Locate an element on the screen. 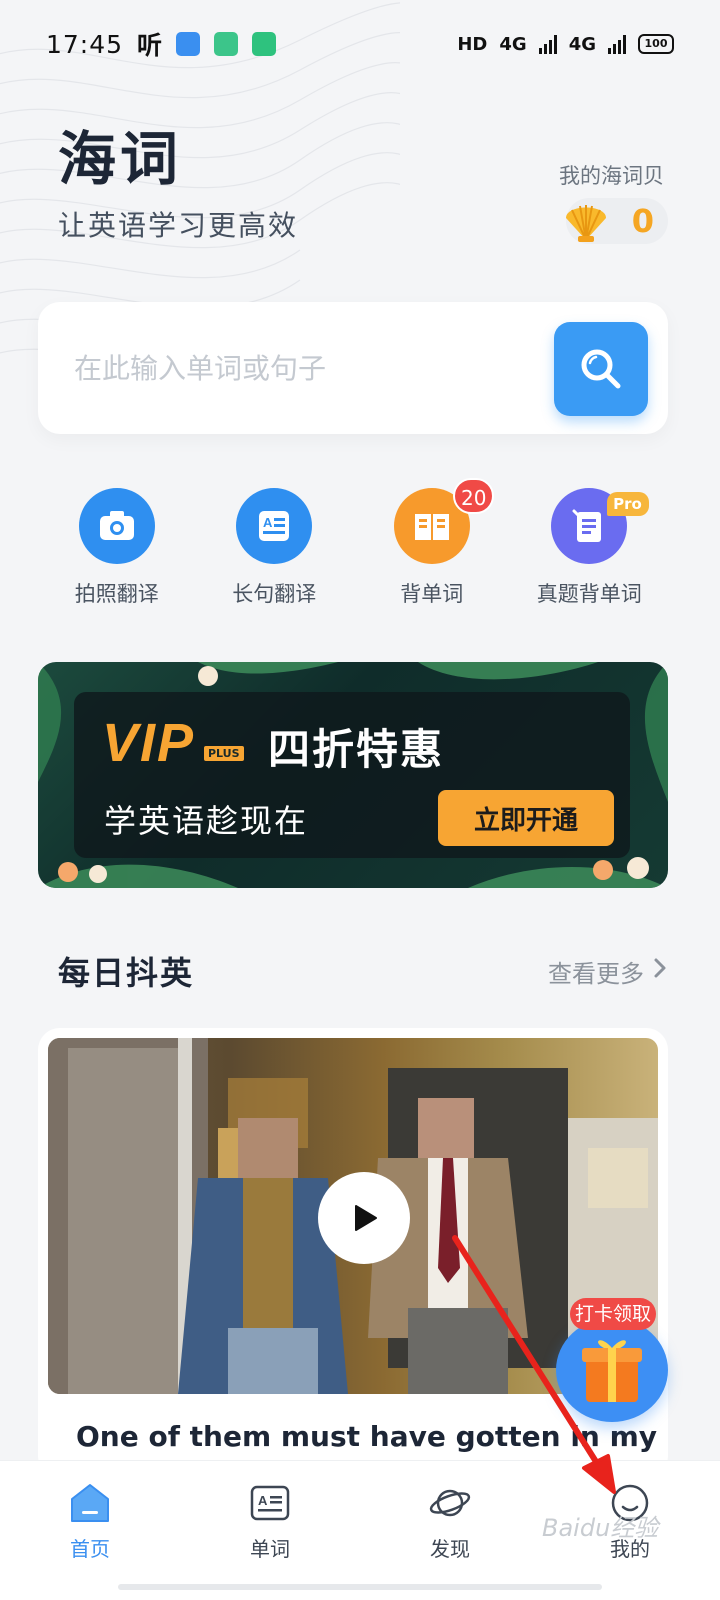  tab-home: 首页 is located at coordinates (90, 1530).